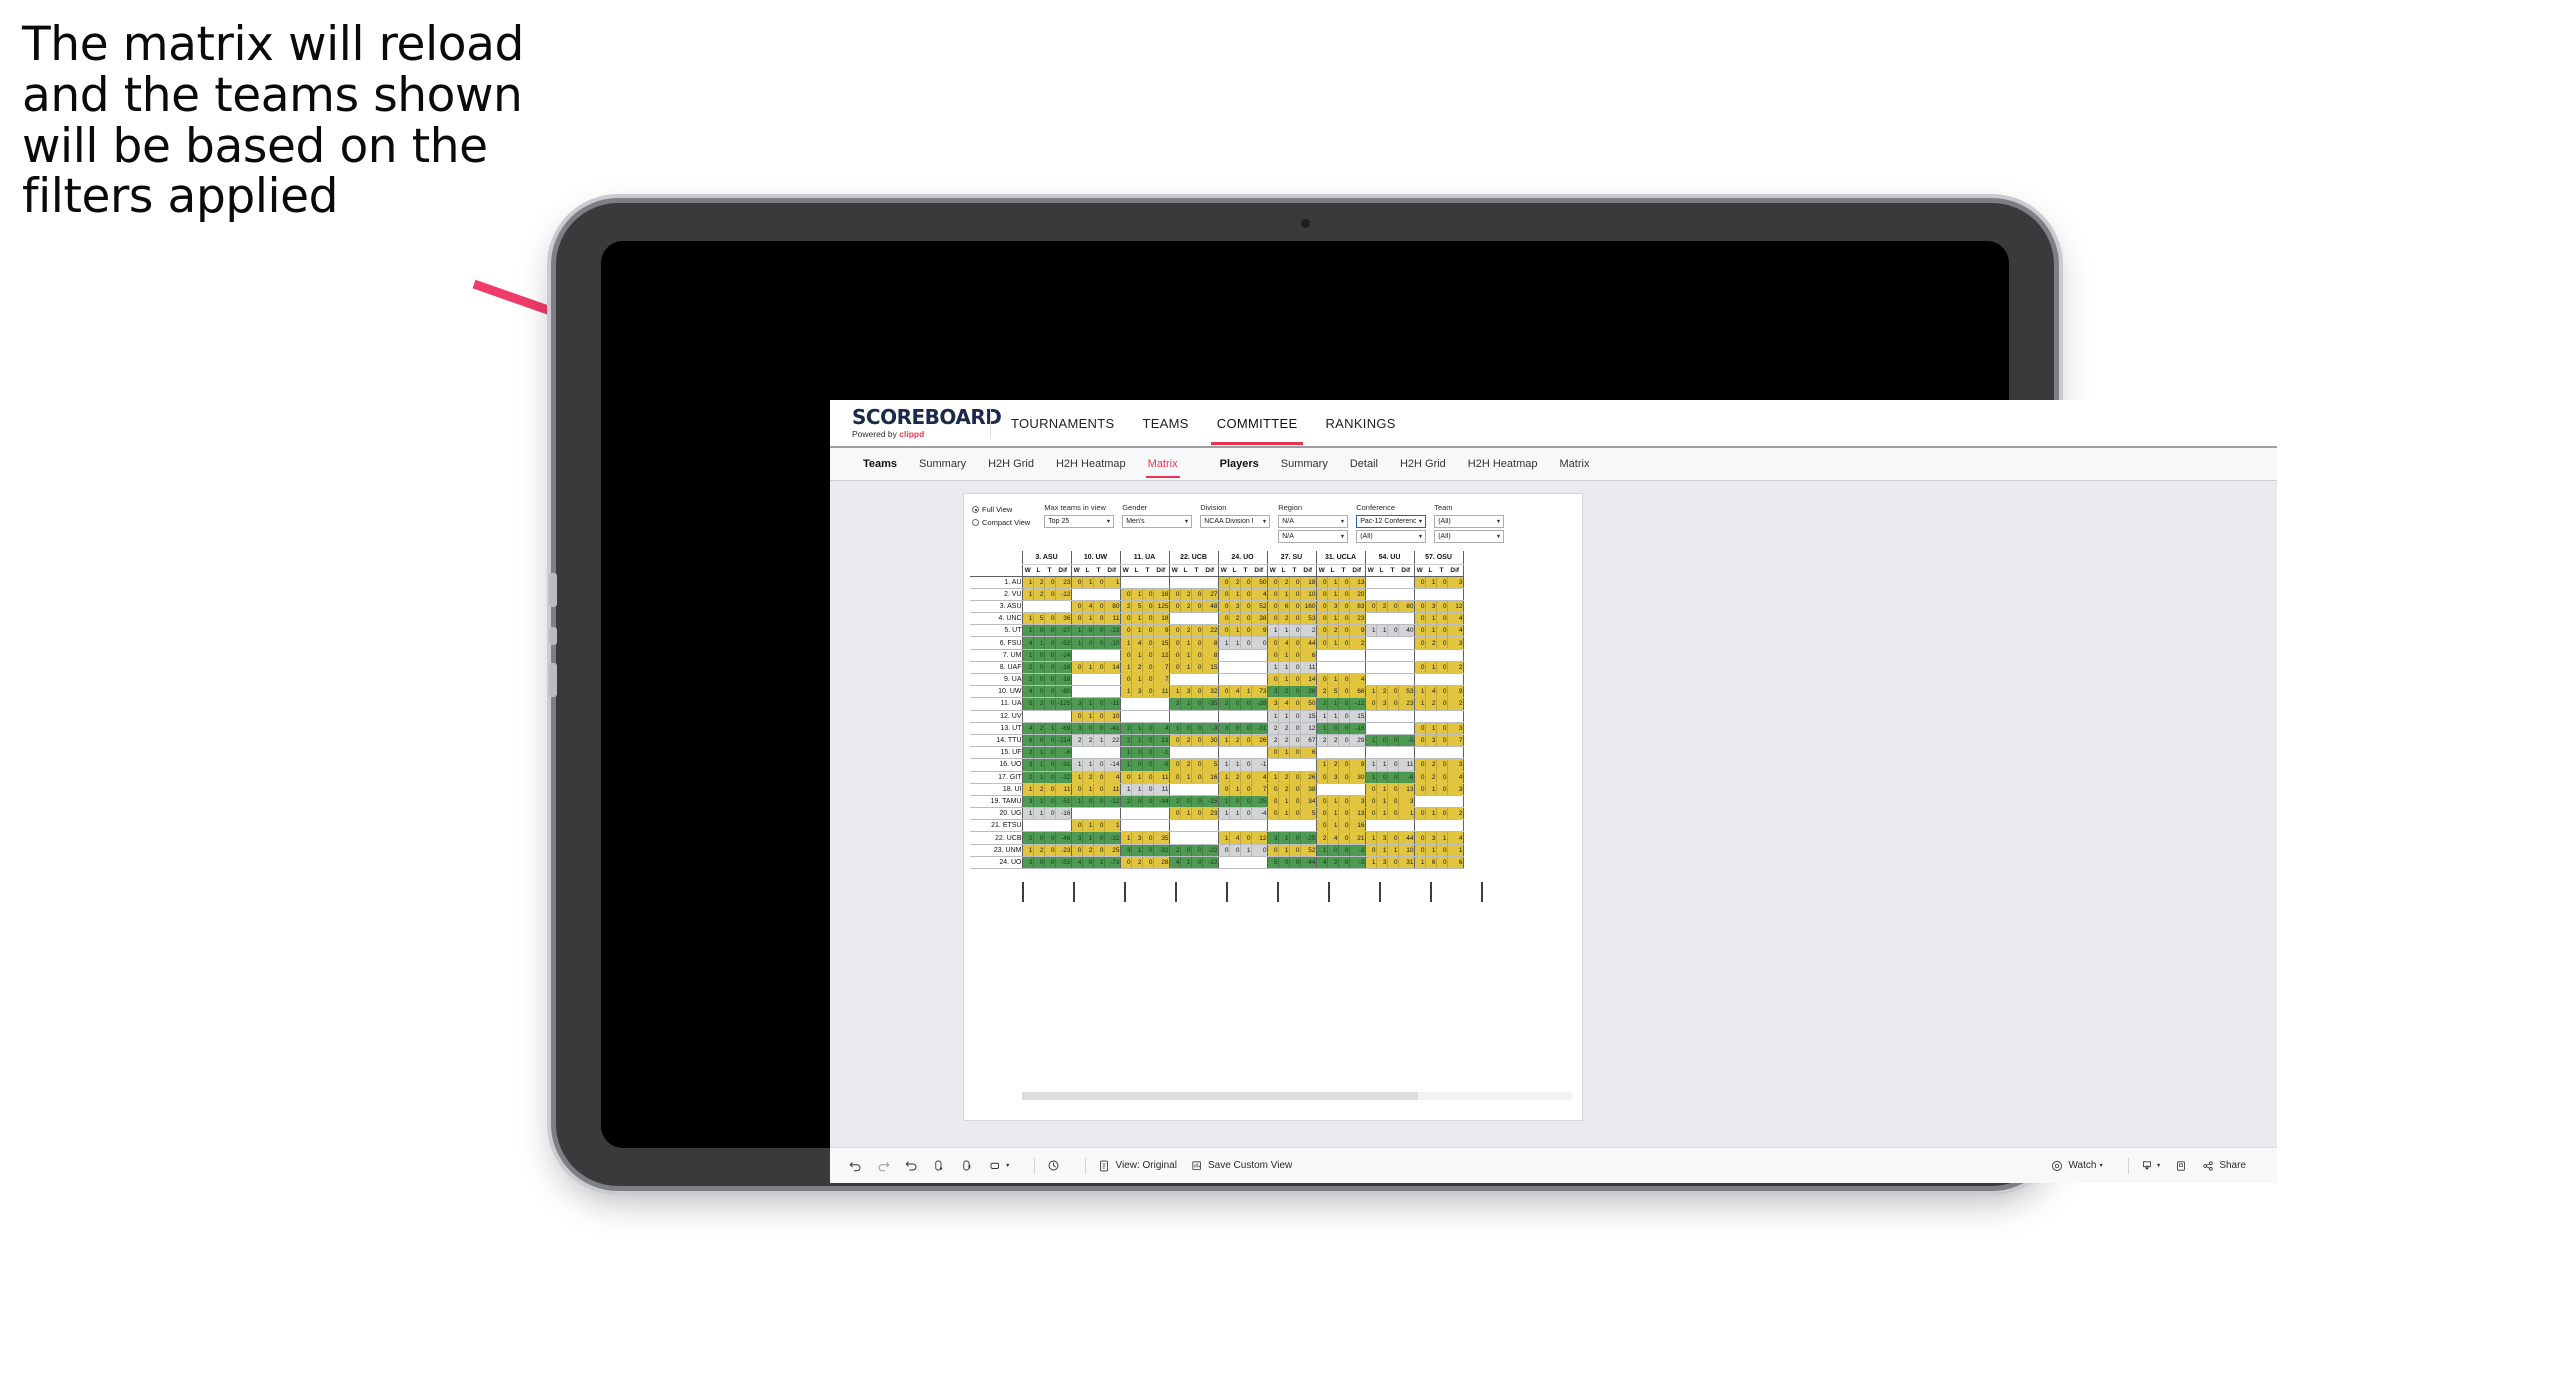  I want to click on matrix-cell: -32, so click(1063, 777).